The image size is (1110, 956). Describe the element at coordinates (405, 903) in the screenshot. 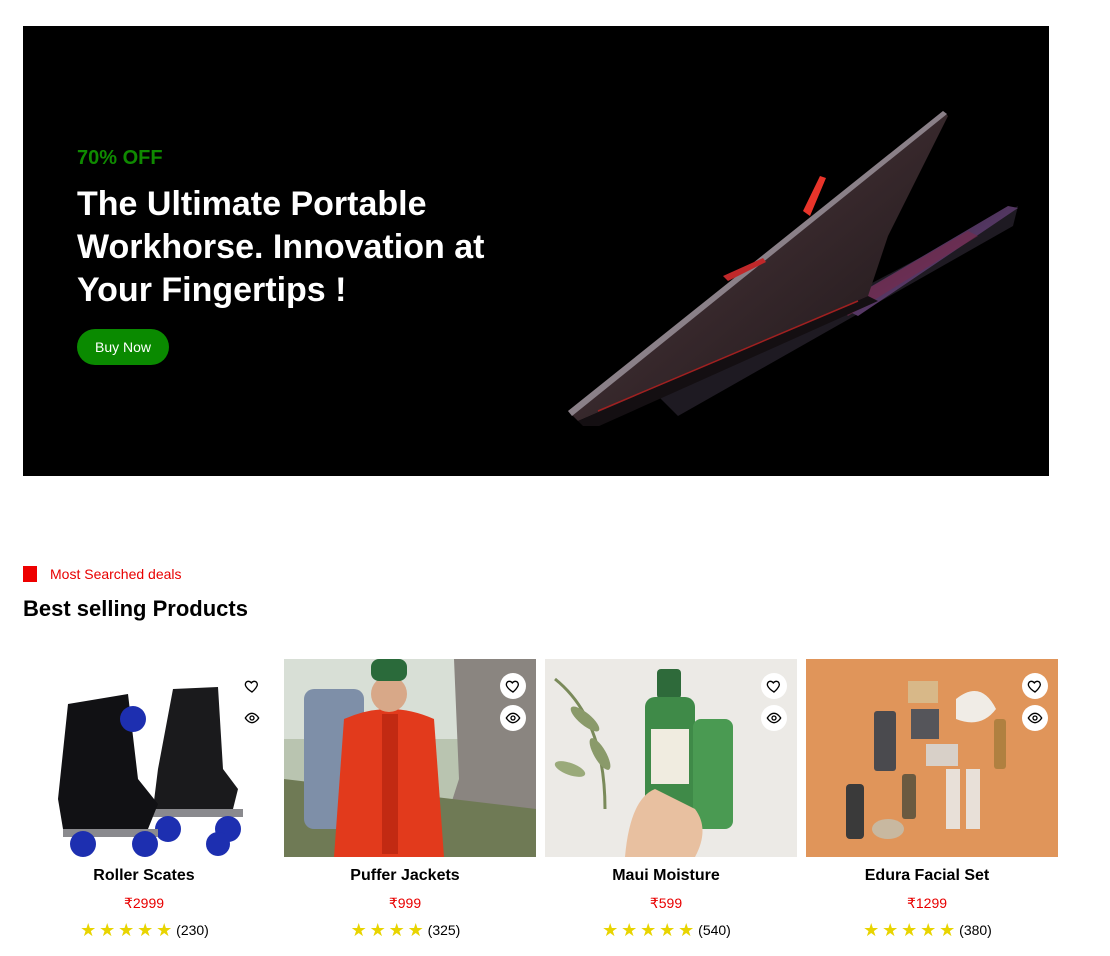

I see `product-price: ₹999` at that location.